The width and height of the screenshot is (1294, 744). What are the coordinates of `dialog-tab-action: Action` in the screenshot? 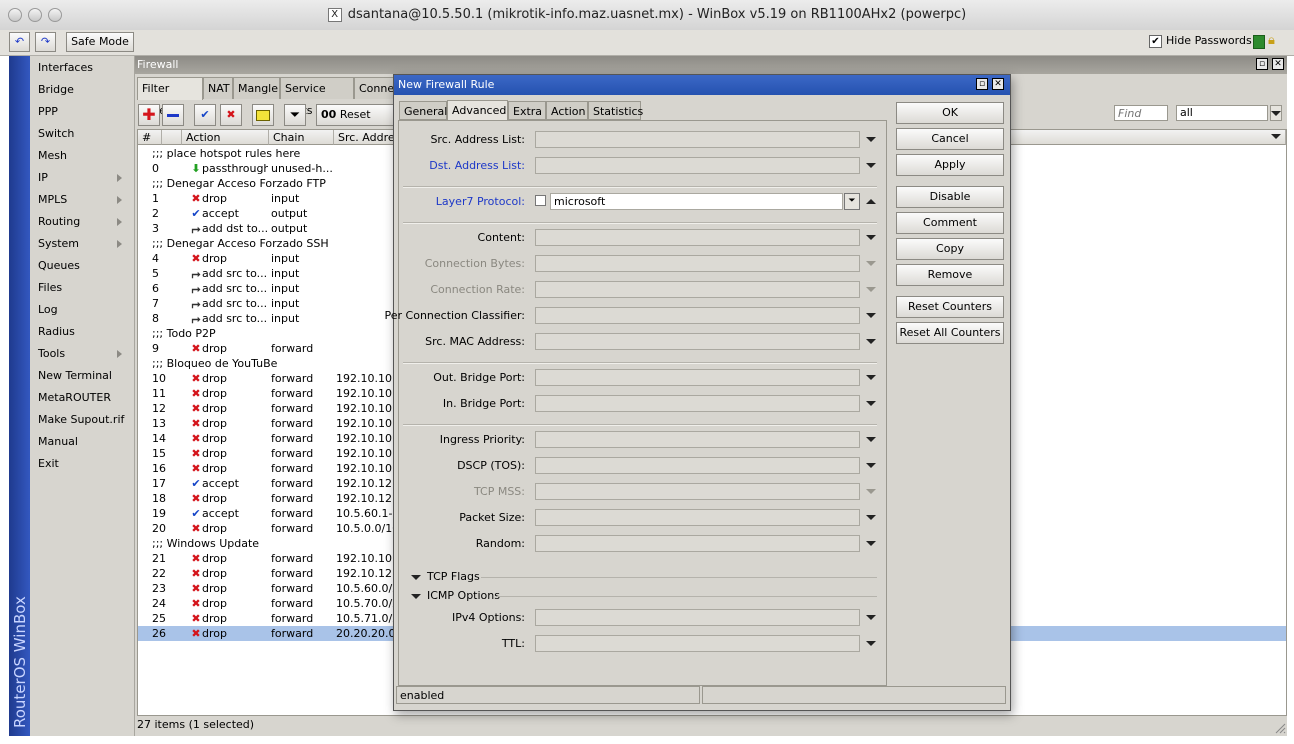 It's located at (567, 110).